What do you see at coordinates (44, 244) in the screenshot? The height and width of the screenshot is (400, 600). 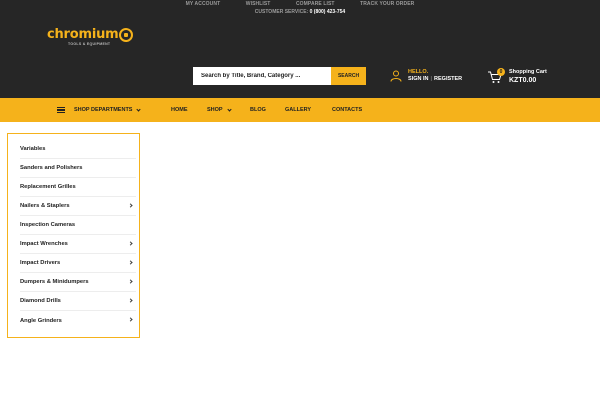 I see `department-label: Impact Wrenches` at bounding box center [44, 244].